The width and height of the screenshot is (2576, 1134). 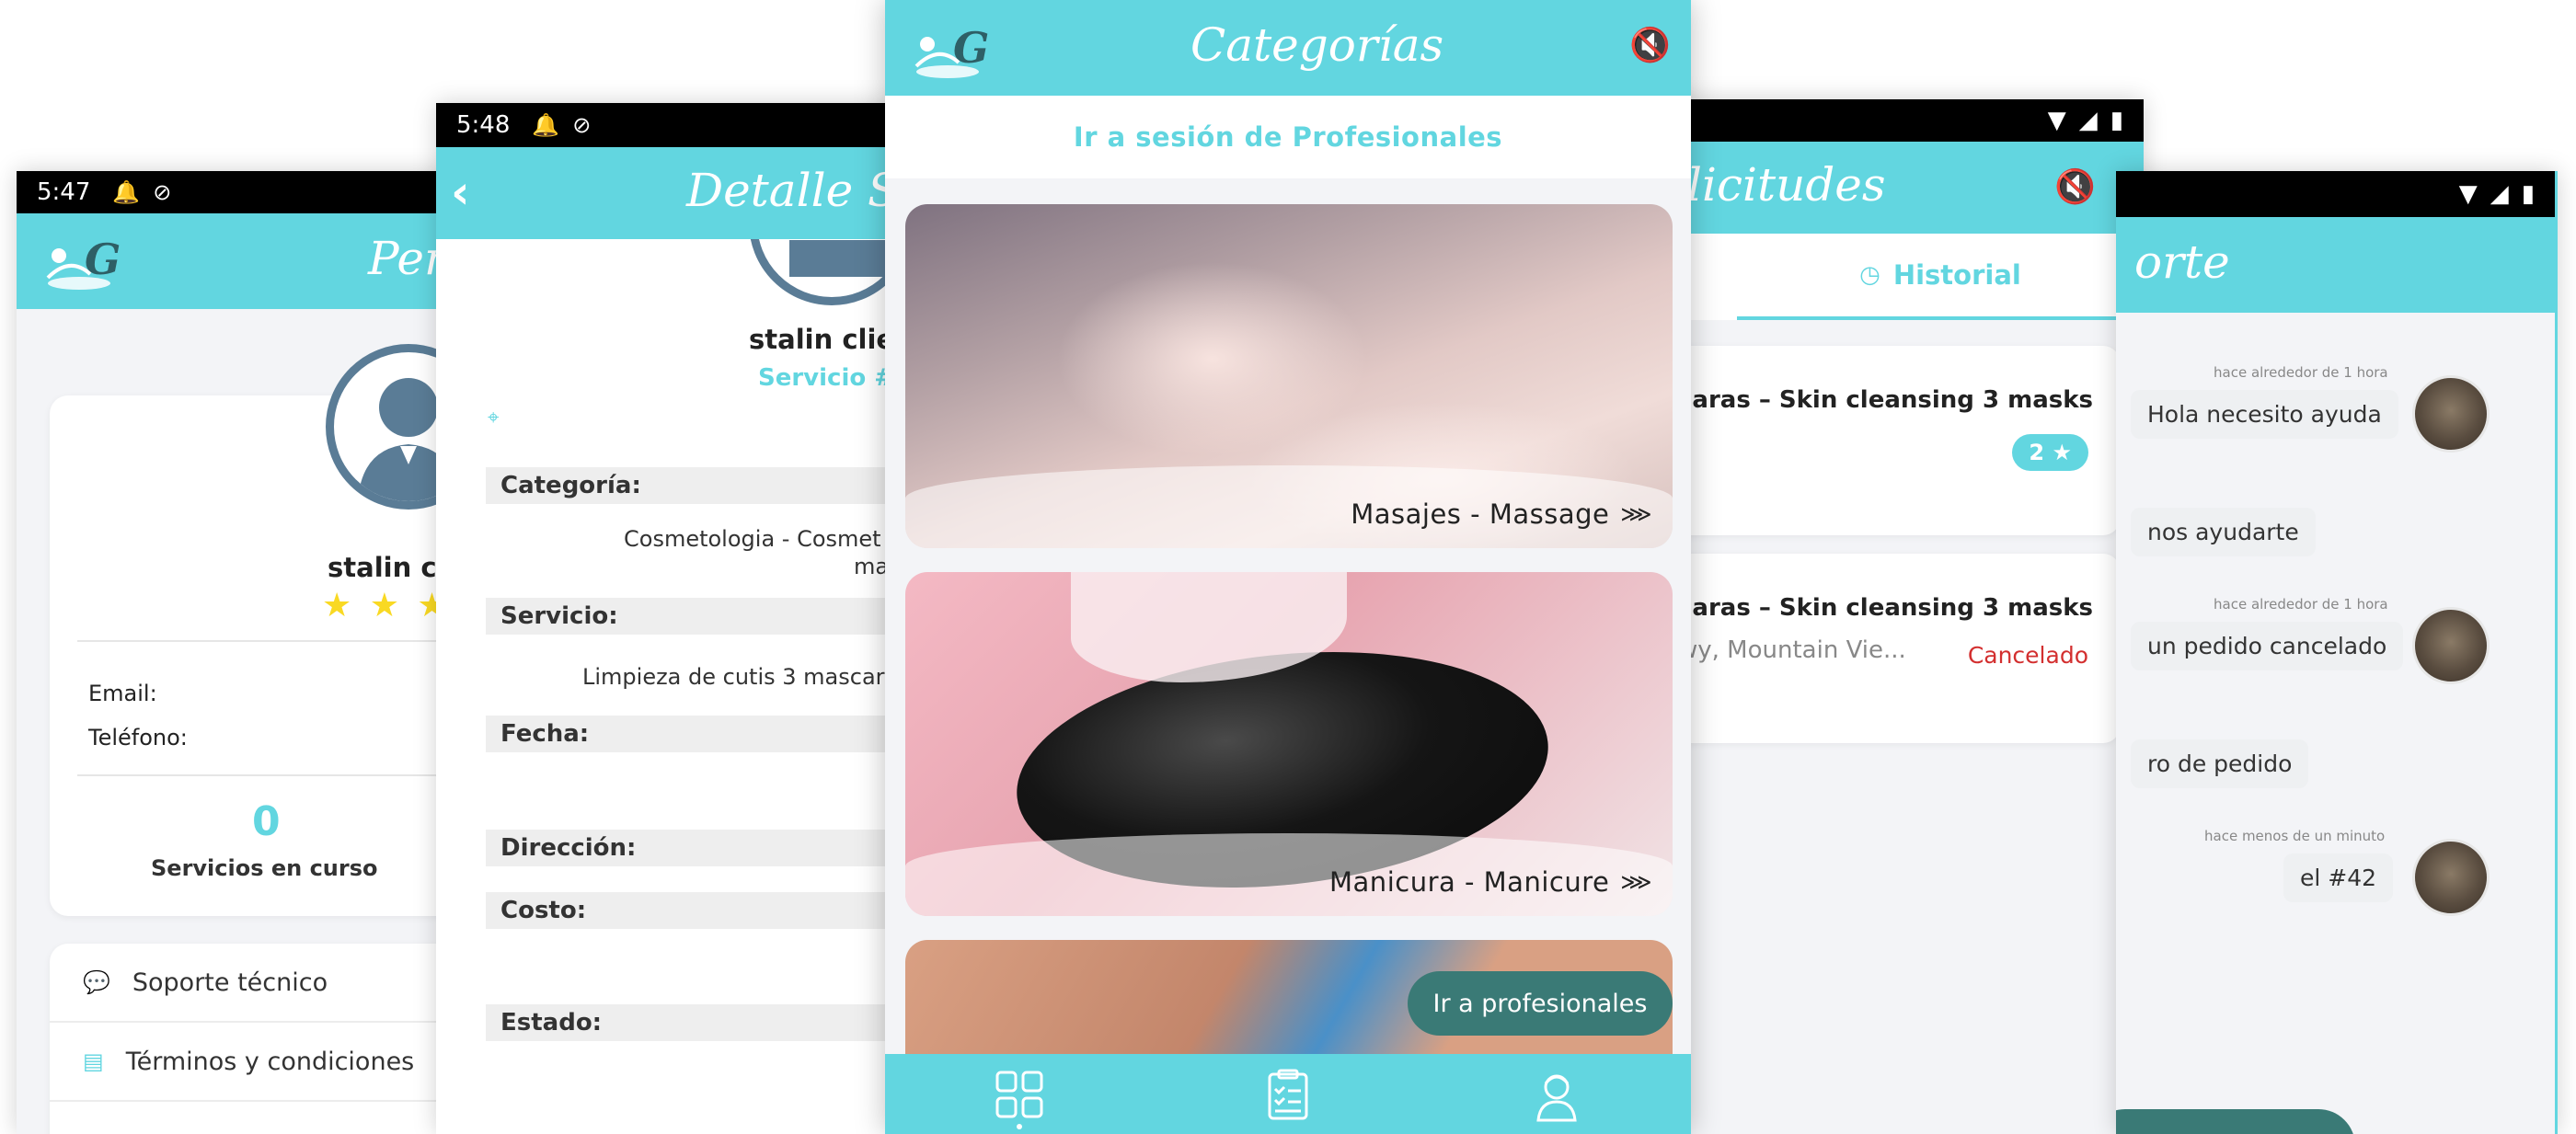 What do you see at coordinates (252, 192) in the screenshot?
I see `status-bar: 5:47 🔔 ⊘` at bounding box center [252, 192].